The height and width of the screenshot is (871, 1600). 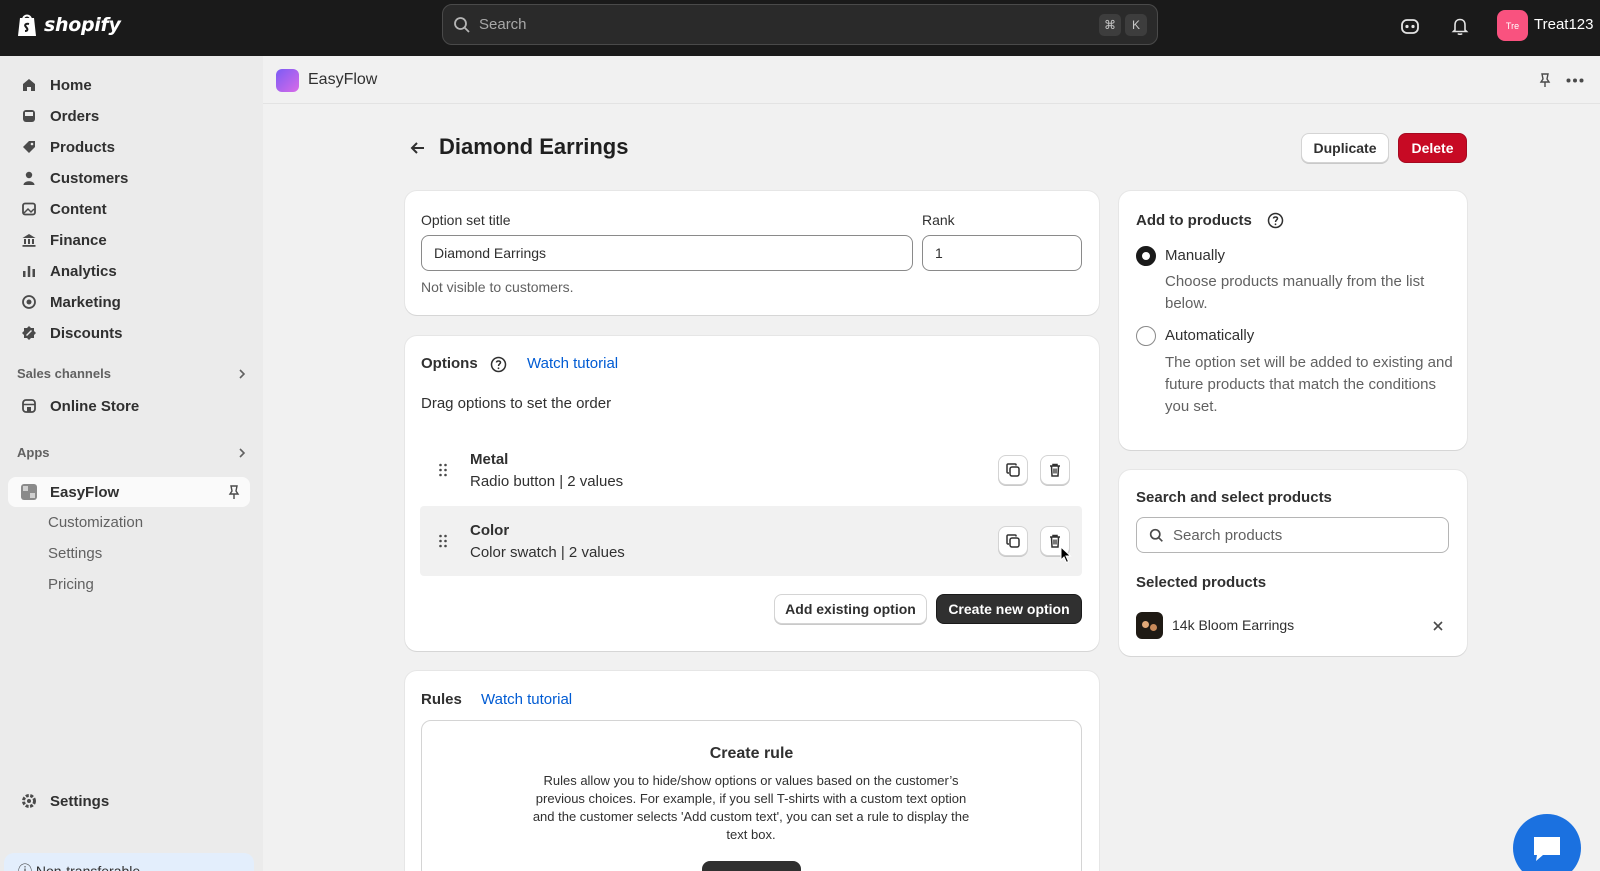 I want to click on sidebar-item-customers: Customers, so click(x=129, y=178).